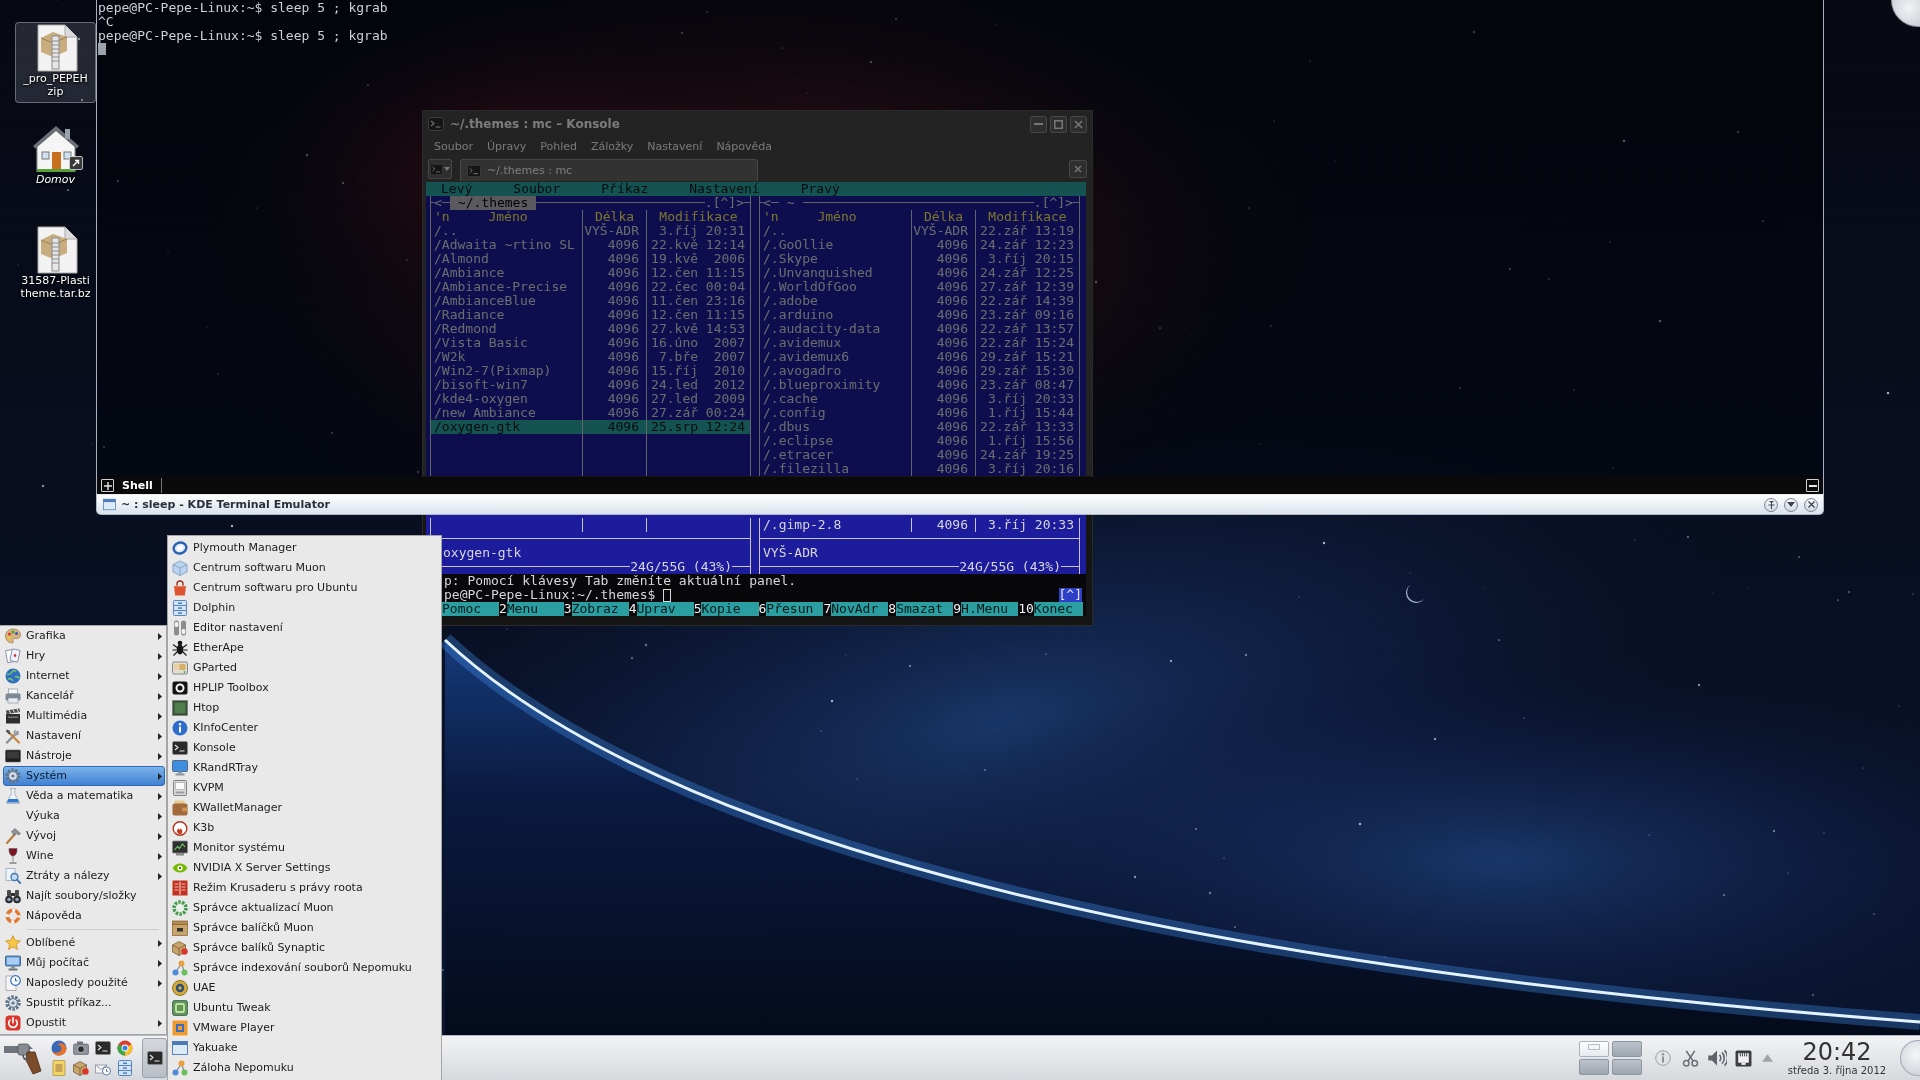 This screenshot has width=1920, height=1080. What do you see at coordinates (860, 609) in the screenshot?
I see `function-key-button: NovAdr` at bounding box center [860, 609].